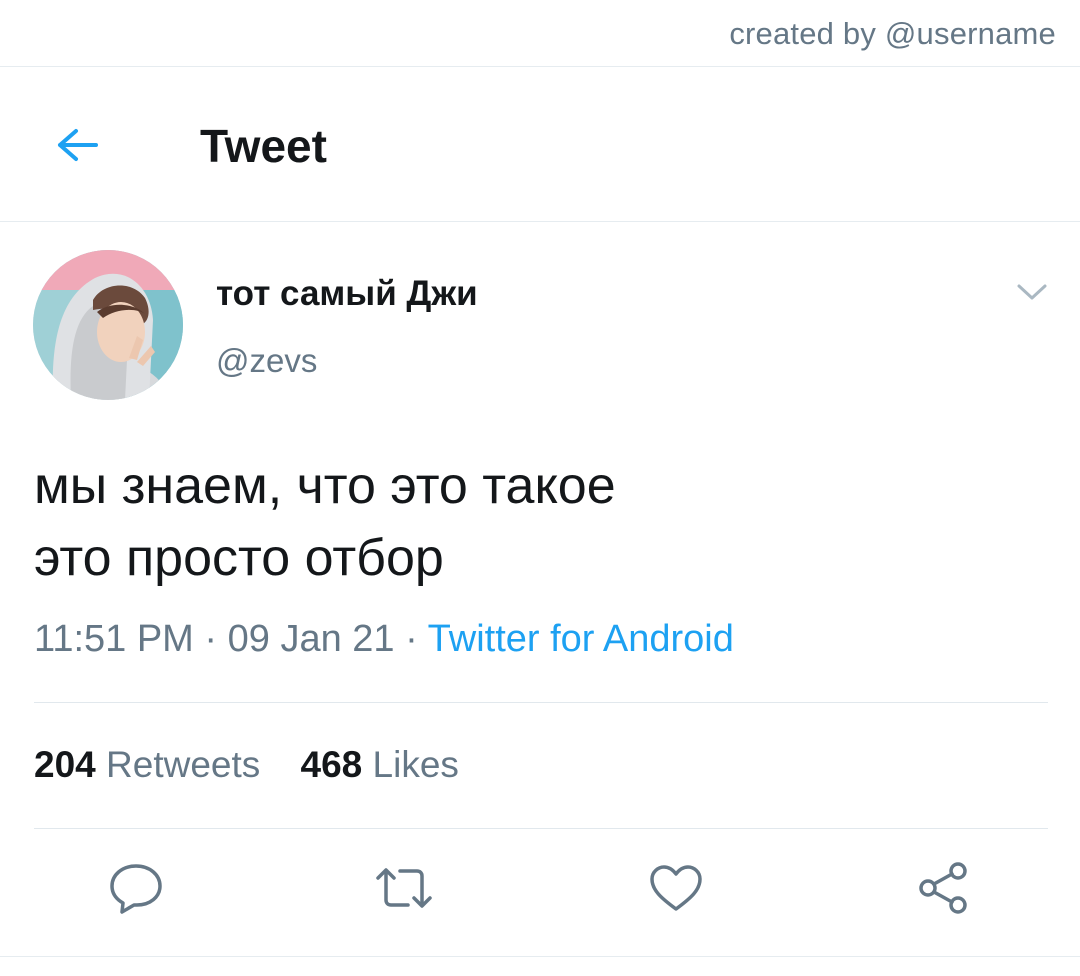 The height and width of the screenshot is (976, 1080). What do you see at coordinates (325, 486) in the screenshot?
I see `tweet-text-line: мы знаем, что это такое` at bounding box center [325, 486].